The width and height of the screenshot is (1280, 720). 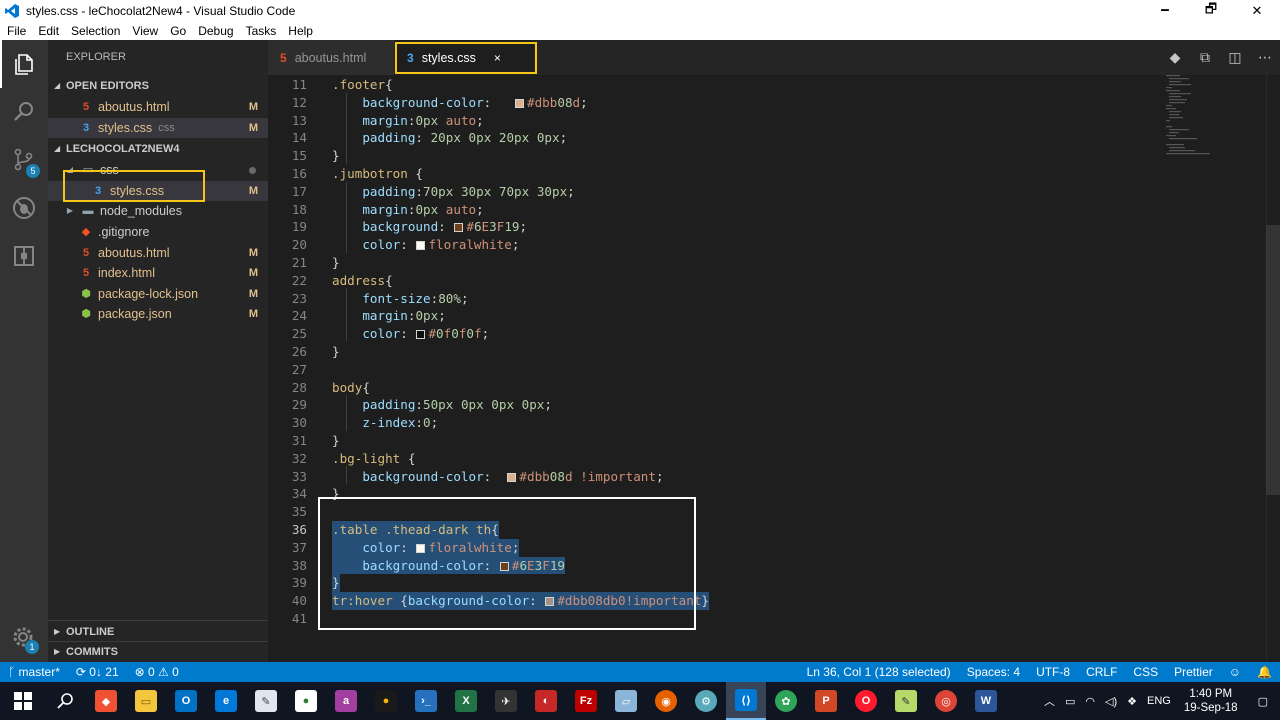 What do you see at coordinates (718, 156) in the screenshot?
I see `code-line: 15}` at bounding box center [718, 156].